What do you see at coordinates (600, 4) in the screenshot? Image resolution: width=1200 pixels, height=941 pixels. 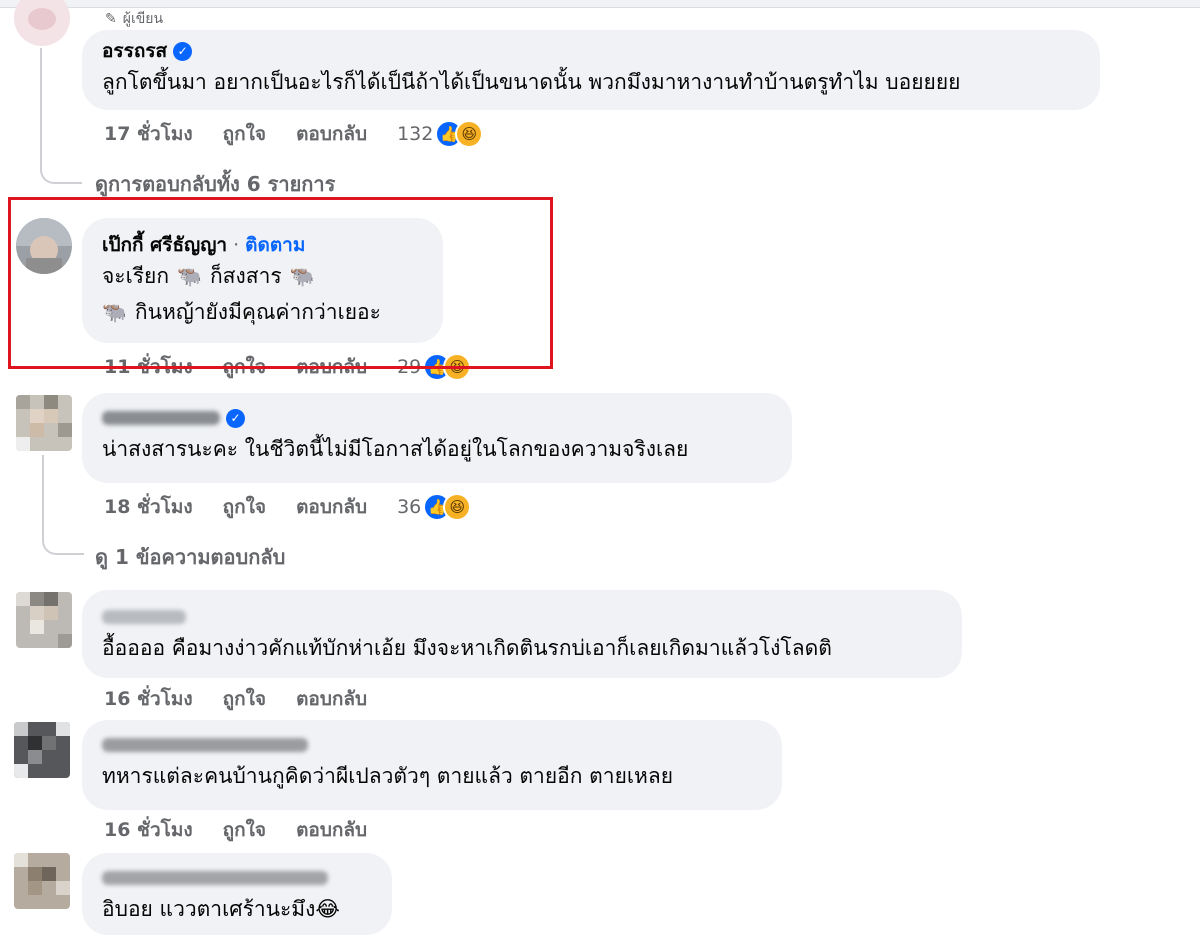 I see `top-divider` at bounding box center [600, 4].